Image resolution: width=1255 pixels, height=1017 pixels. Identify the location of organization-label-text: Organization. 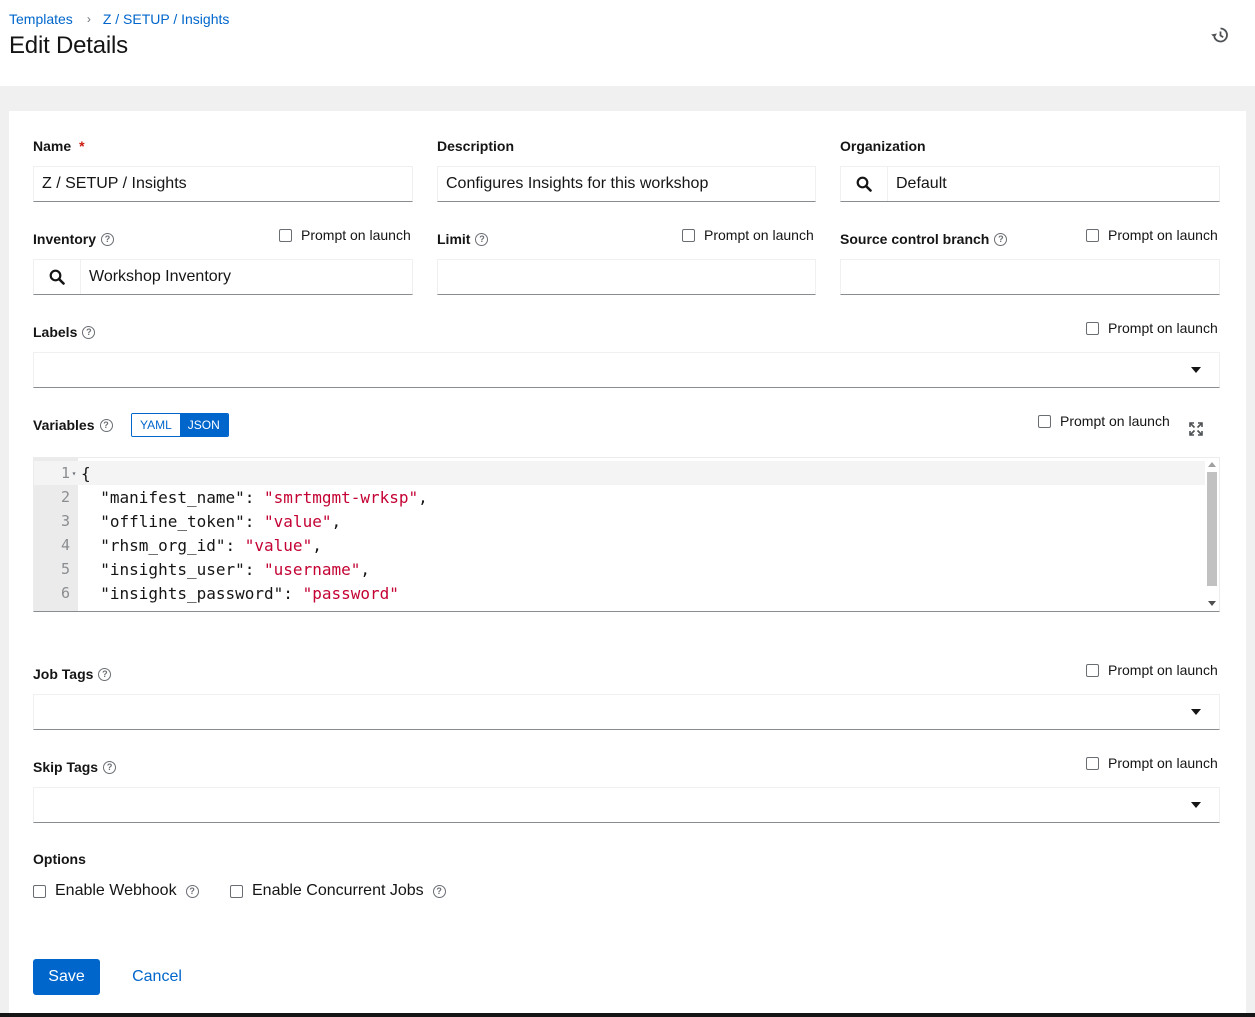
(883, 146).